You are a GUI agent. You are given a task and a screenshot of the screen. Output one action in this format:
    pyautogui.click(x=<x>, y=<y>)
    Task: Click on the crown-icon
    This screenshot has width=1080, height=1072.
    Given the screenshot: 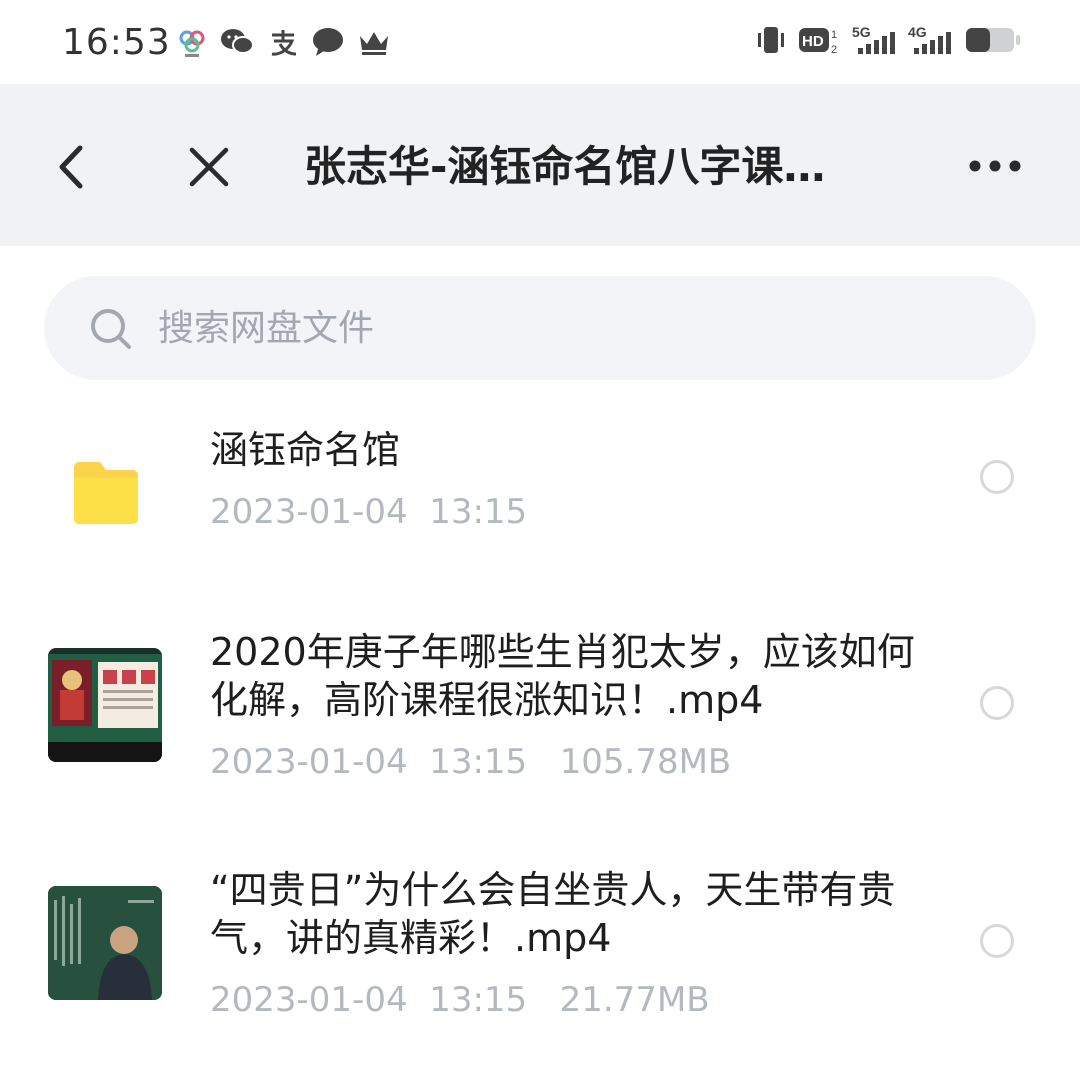 What is the action you would take?
    pyautogui.click(x=374, y=43)
    